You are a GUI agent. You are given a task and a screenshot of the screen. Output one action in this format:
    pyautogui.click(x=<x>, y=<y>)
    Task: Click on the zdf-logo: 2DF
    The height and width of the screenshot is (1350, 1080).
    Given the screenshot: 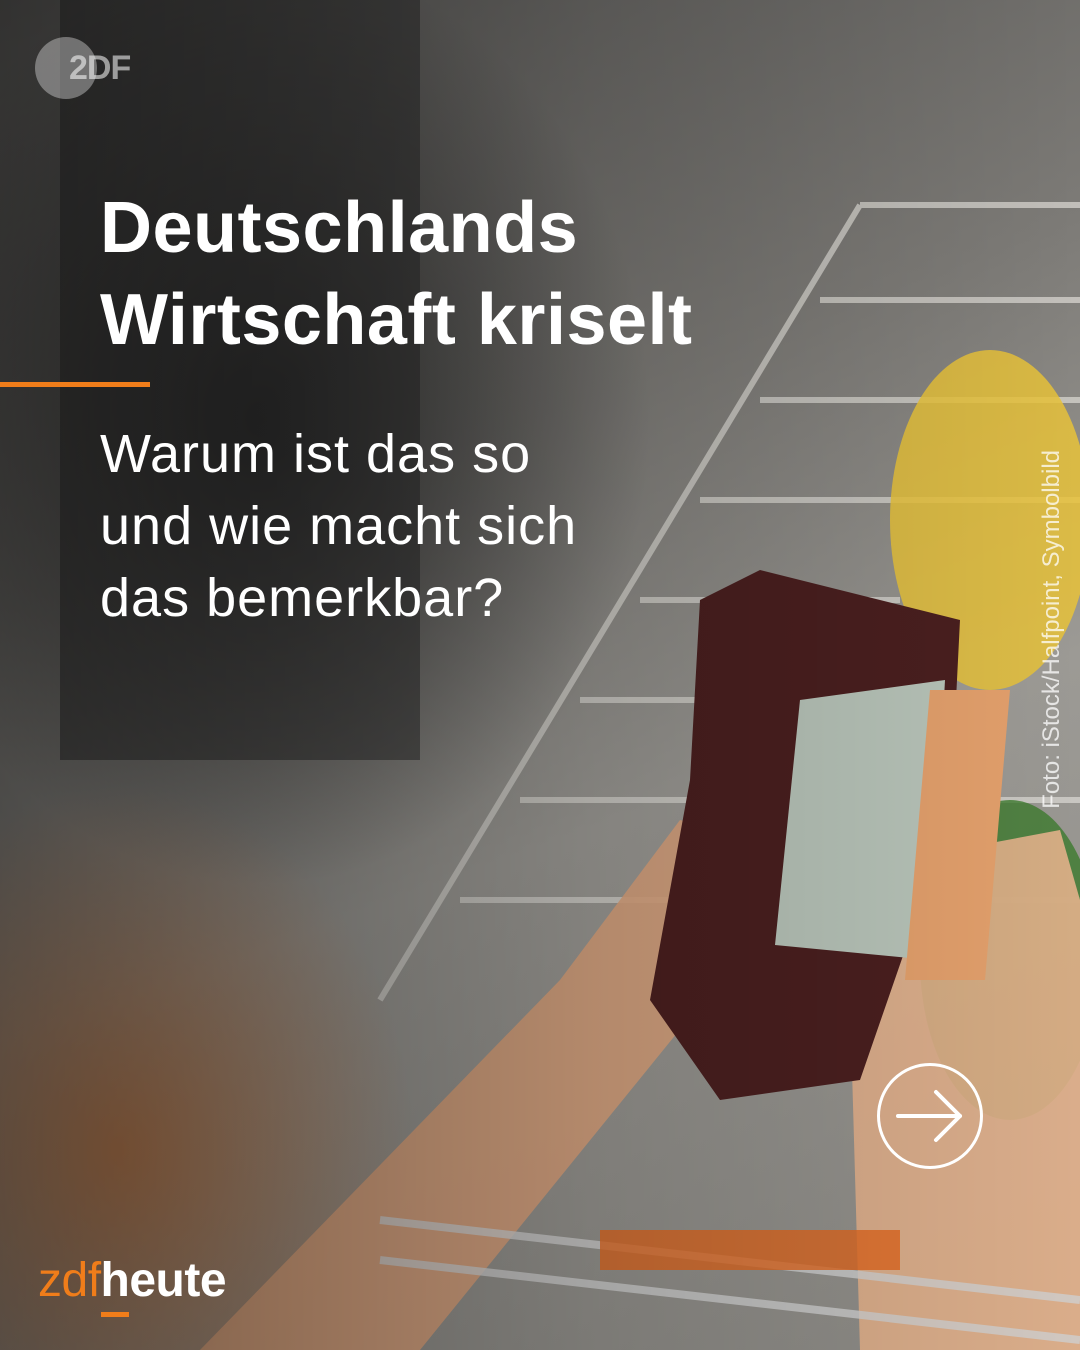 What is the action you would take?
    pyautogui.click(x=90, y=68)
    